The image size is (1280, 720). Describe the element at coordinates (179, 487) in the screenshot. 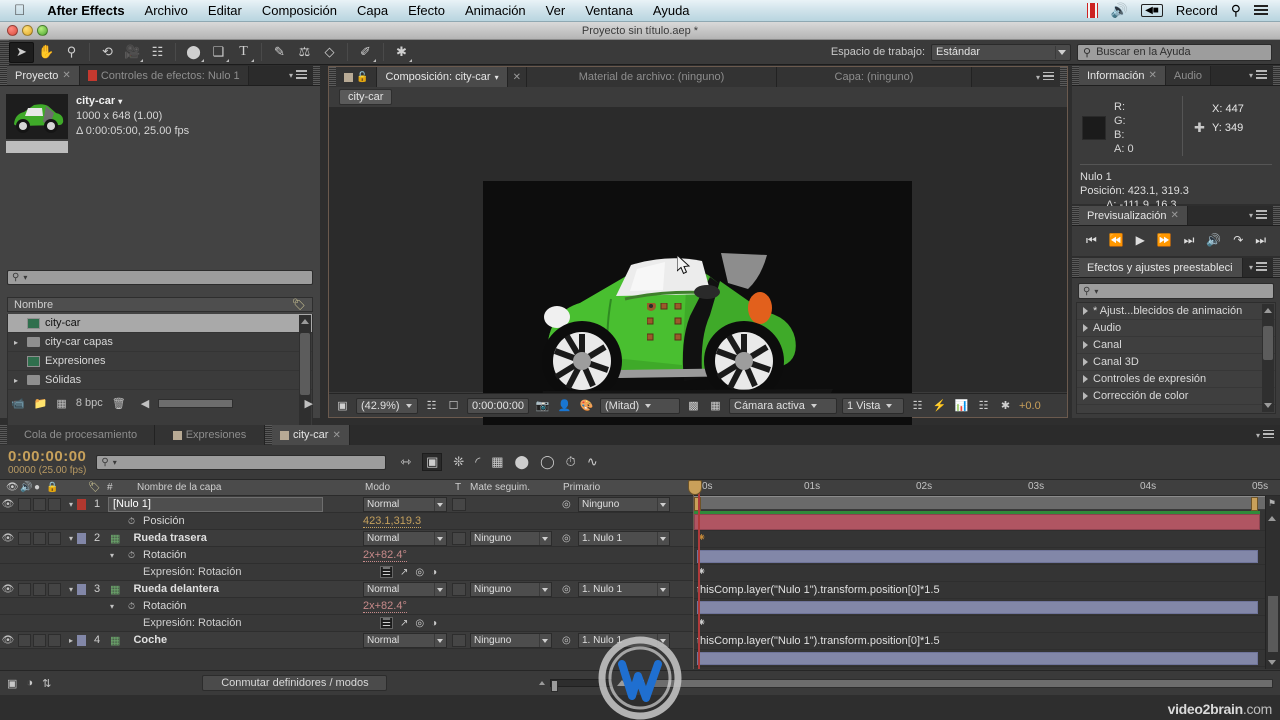

I see `column-layer-name: Nombre de la capa` at that location.